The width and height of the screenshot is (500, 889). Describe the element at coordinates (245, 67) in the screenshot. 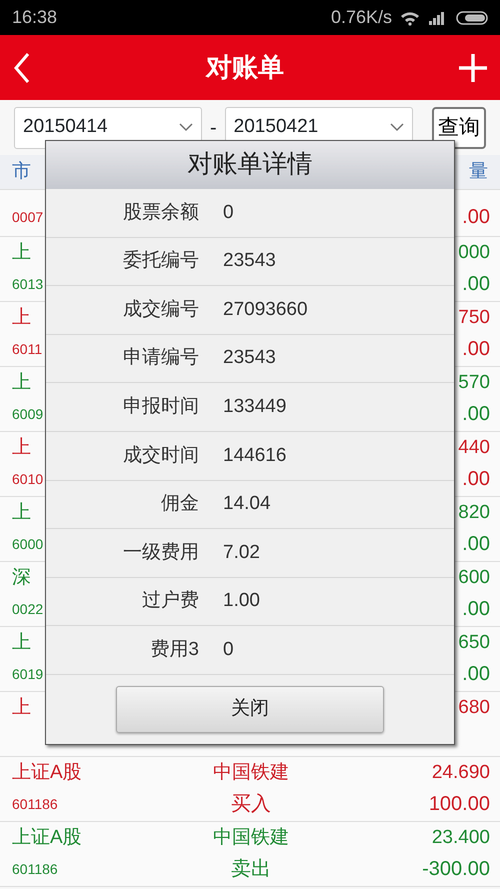

I see `page-title: 对账单` at that location.